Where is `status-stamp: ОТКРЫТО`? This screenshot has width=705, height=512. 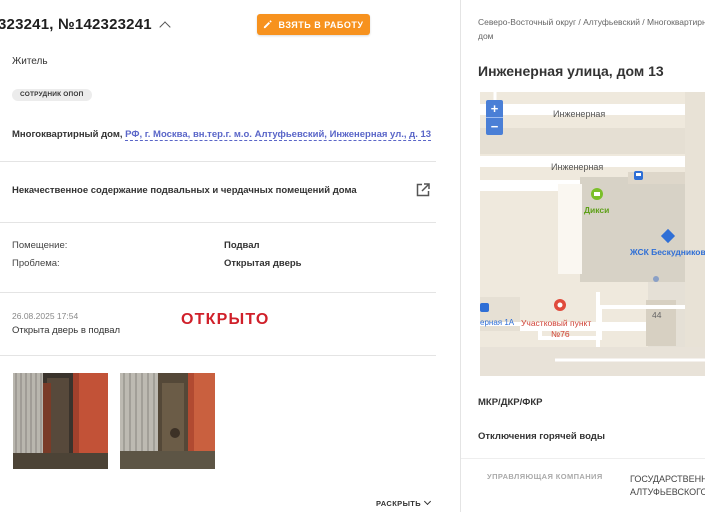 status-stamp: ОТКРЫТО is located at coordinates (225, 319).